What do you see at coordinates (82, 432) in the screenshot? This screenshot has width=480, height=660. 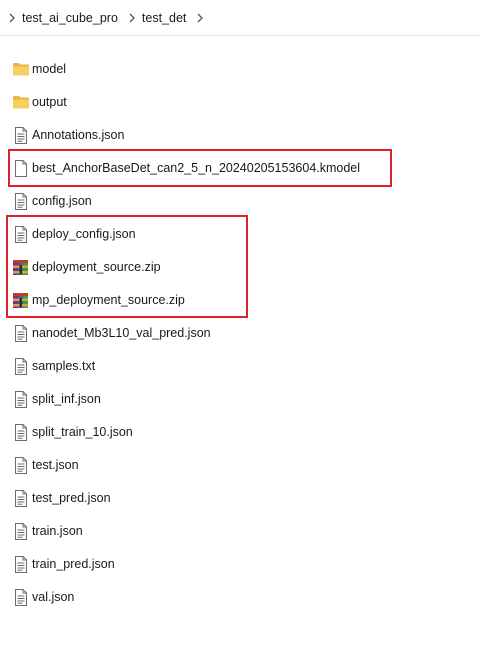 I see `file-name: split_train_10.json` at bounding box center [82, 432].